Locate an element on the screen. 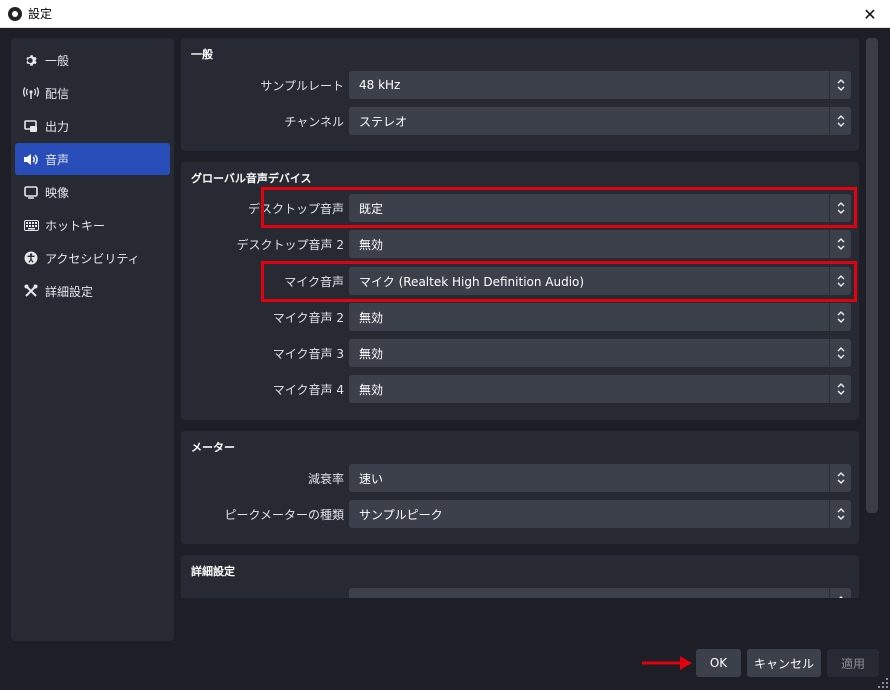  sidebar-item-advanced: 詳細設定 is located at coordinates (92, 291).